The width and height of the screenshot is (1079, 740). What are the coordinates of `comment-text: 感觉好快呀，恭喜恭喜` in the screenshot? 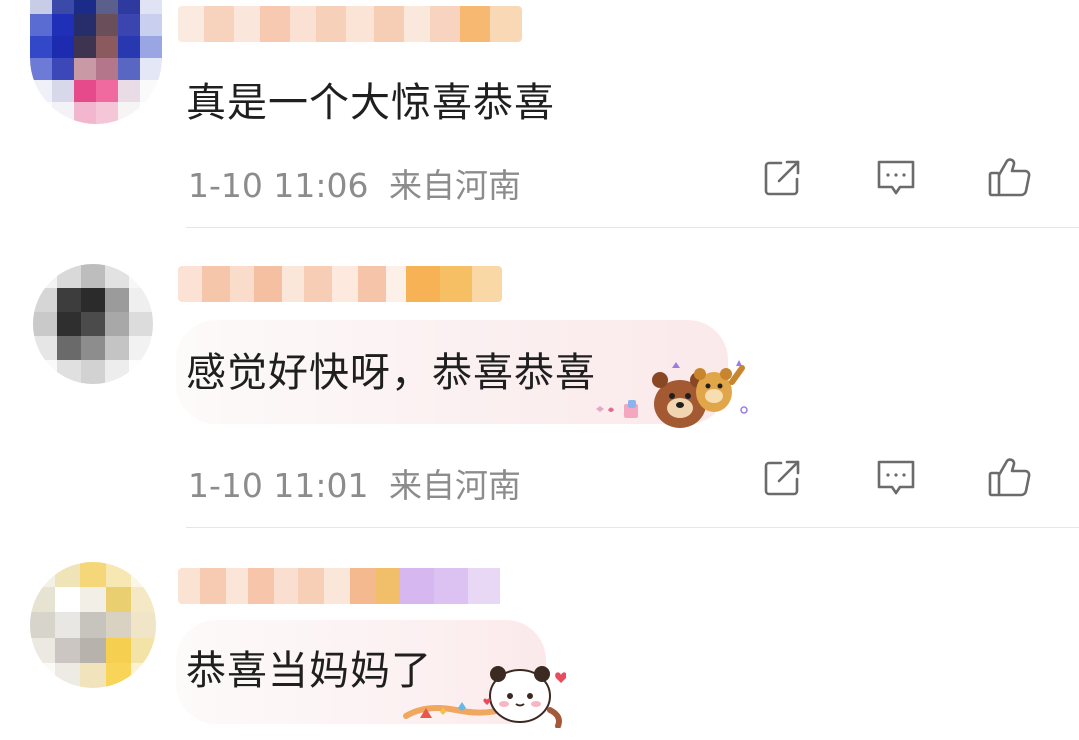 It's located at (391, 373).